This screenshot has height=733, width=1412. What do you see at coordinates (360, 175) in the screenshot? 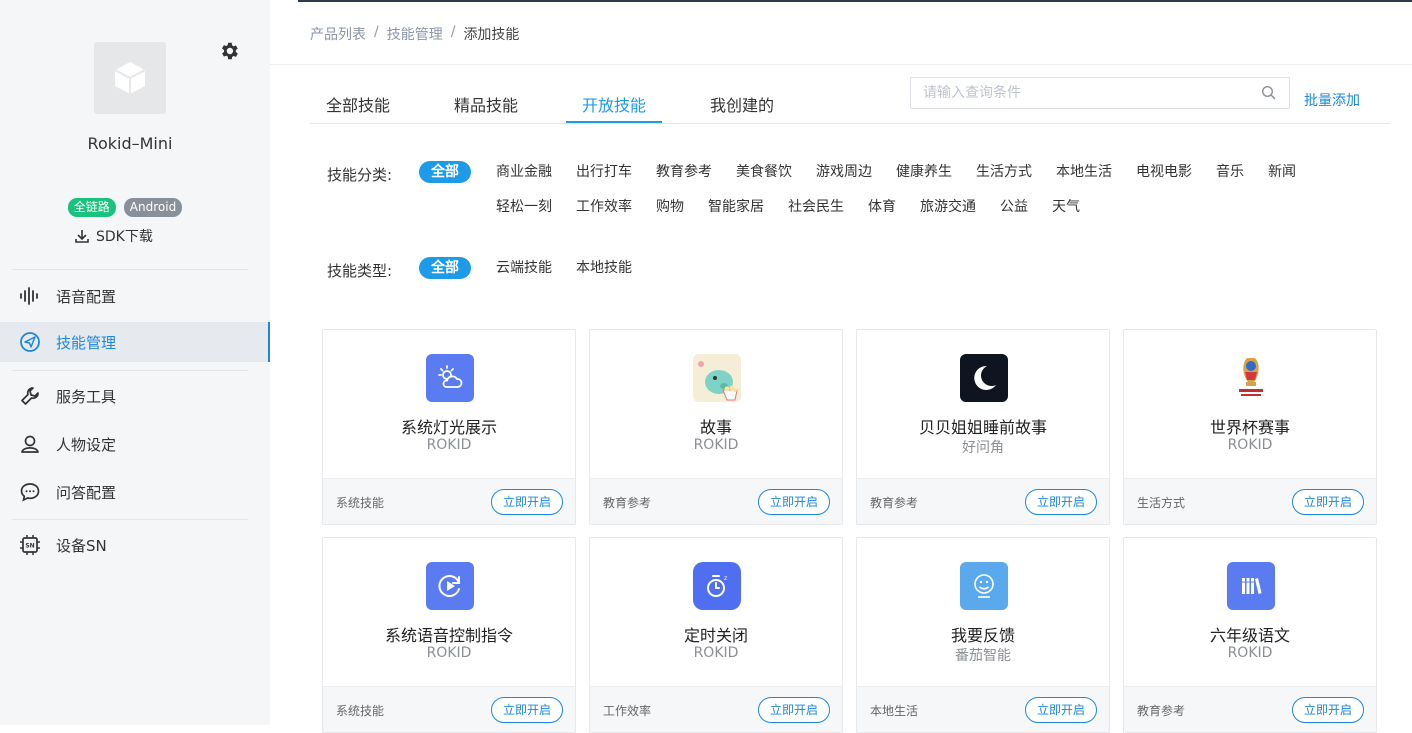
I see `category-filter-label: 技能分类:` at bounding box center [360, 175].